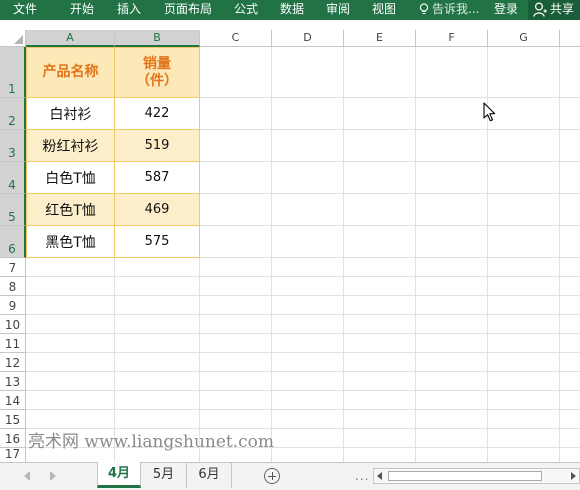  Describe the element at coordinates (562, 9) in the screenshot. I see `share-label: 共享` at that location.